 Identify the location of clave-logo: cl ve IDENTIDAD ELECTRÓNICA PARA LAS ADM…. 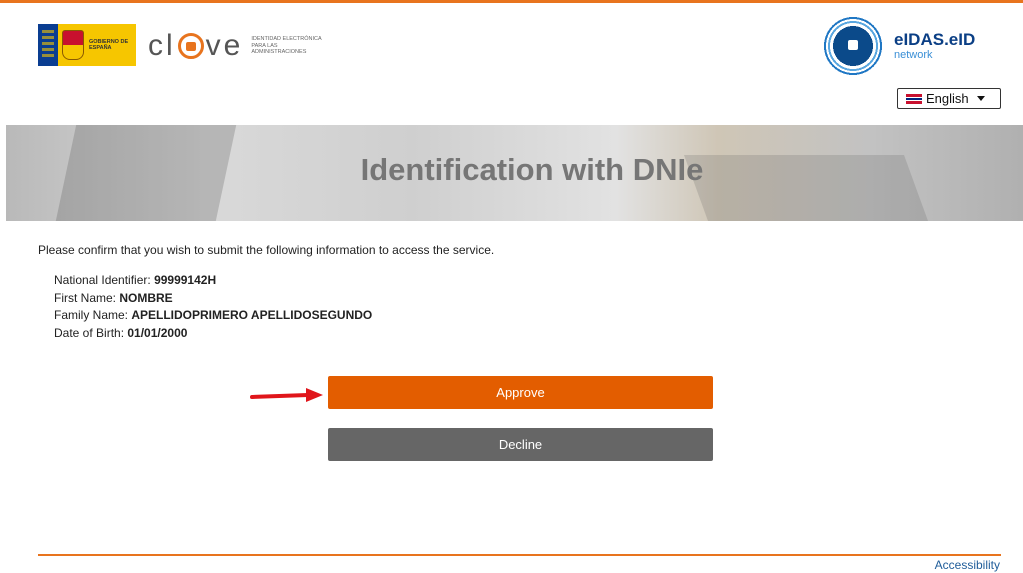
(239, 46).